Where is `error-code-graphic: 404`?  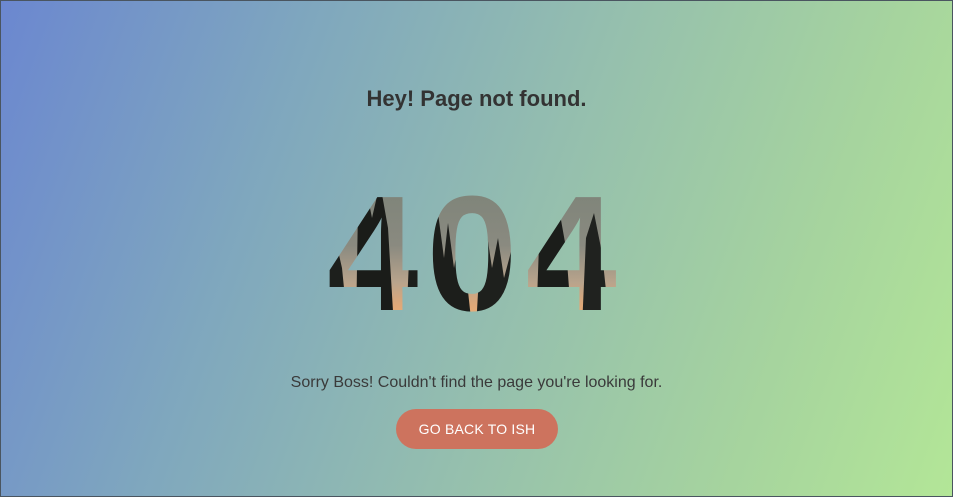
error-code-graphic: 404 is located at coordinates (476, 253).